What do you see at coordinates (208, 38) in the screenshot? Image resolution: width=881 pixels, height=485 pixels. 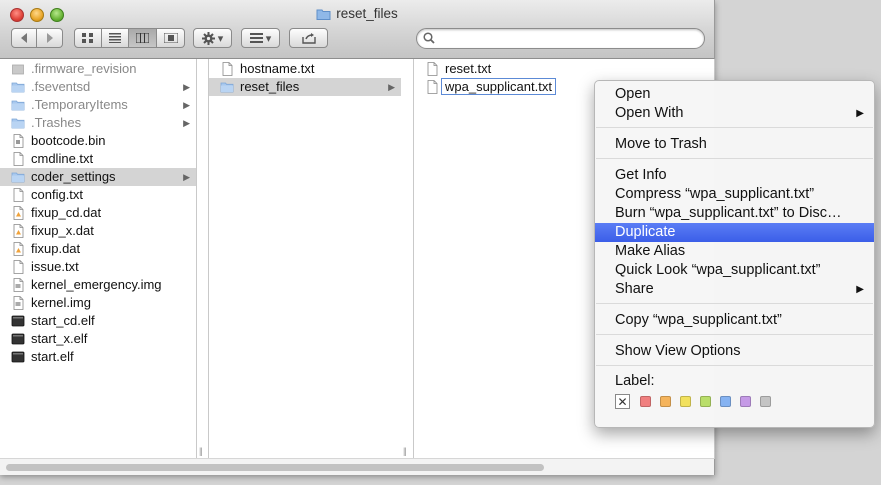 I see `gear-icon` at bounding box center [208, 38].